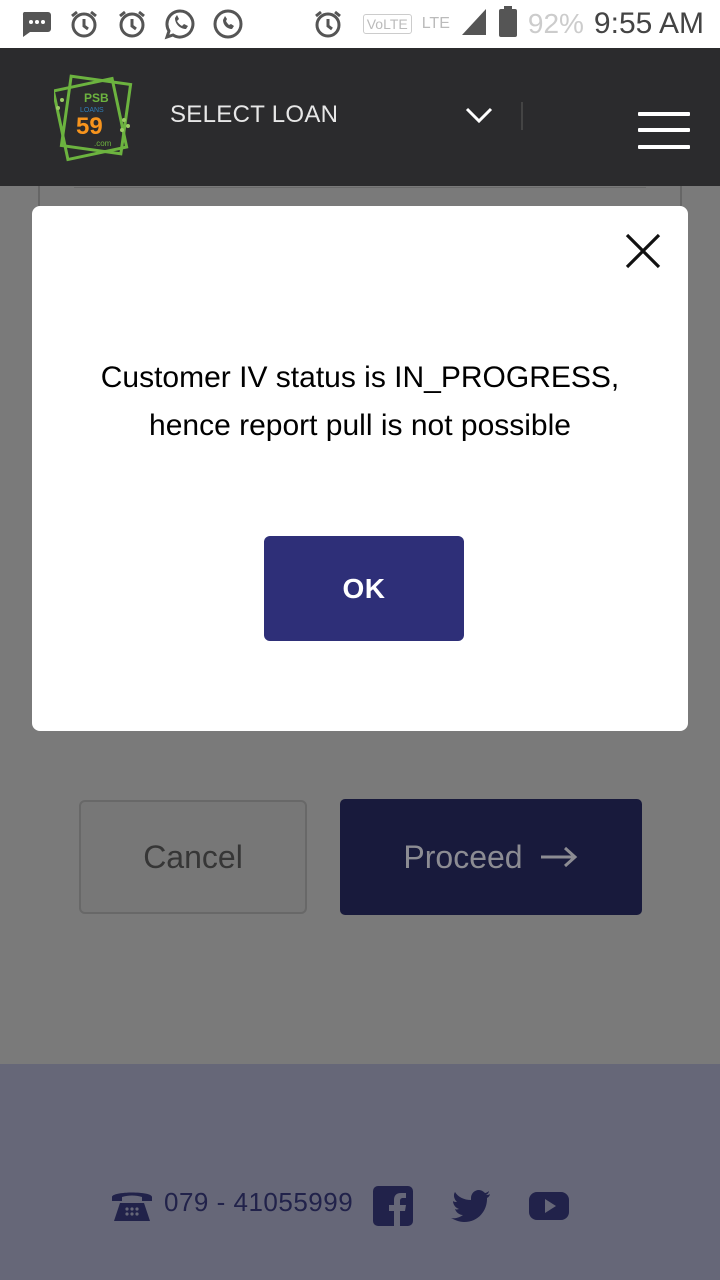  What do you see at coordinates (479, 116) in the screenshot?
I see `chevron-down-icon` at bounding box center [479, 116].